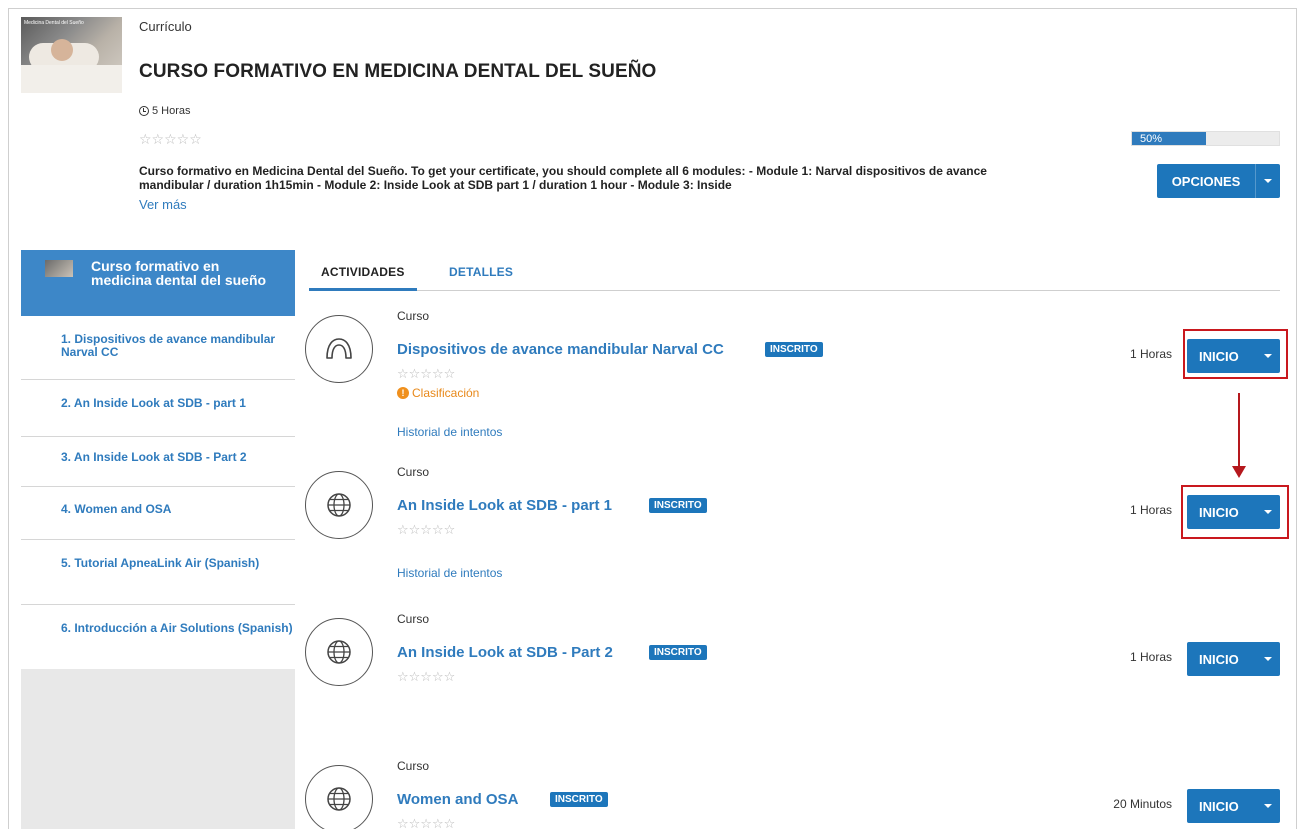 This screenshot has height=829, width=1299. Describe the element at coordinates (1206, 181) in the screenshot. I see `options-label: OPCIONES` at that location.